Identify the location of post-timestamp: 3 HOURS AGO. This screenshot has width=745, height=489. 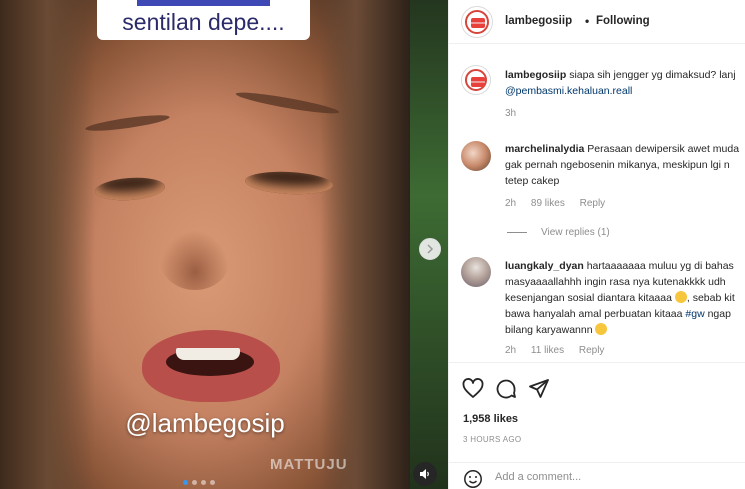
(492, 439).